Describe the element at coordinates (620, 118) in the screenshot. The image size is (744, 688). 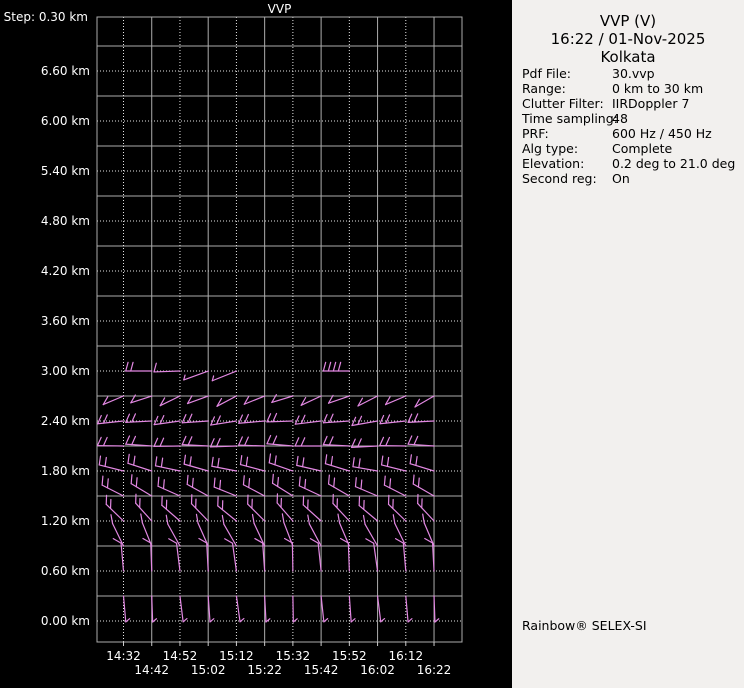
I see `info-value: 48` at that location.